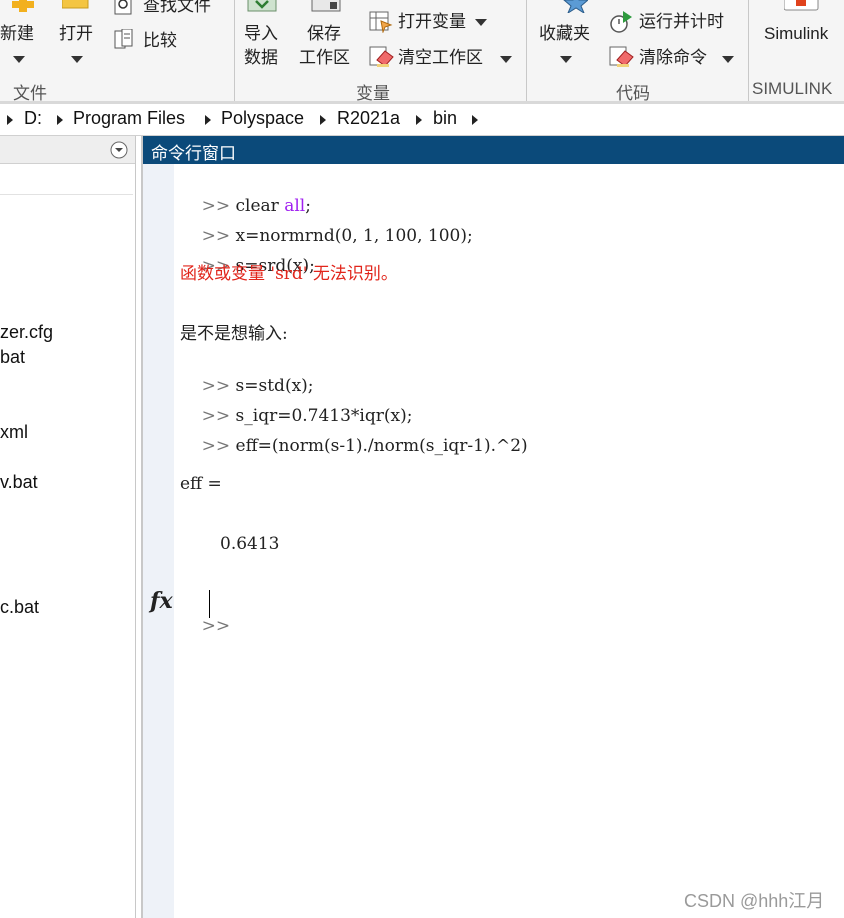 This screenshot has width=844, height=918. What do you see at coordinates (158, 541) in the screenshot?
I see `command-window-gutter` at bounding box center [158, 541].